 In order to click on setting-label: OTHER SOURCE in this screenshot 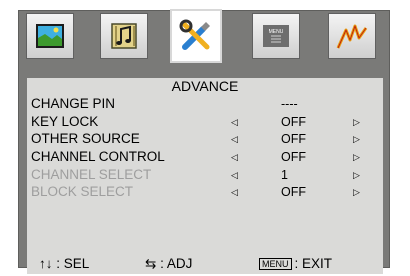, I will do `click(85, 138)`.